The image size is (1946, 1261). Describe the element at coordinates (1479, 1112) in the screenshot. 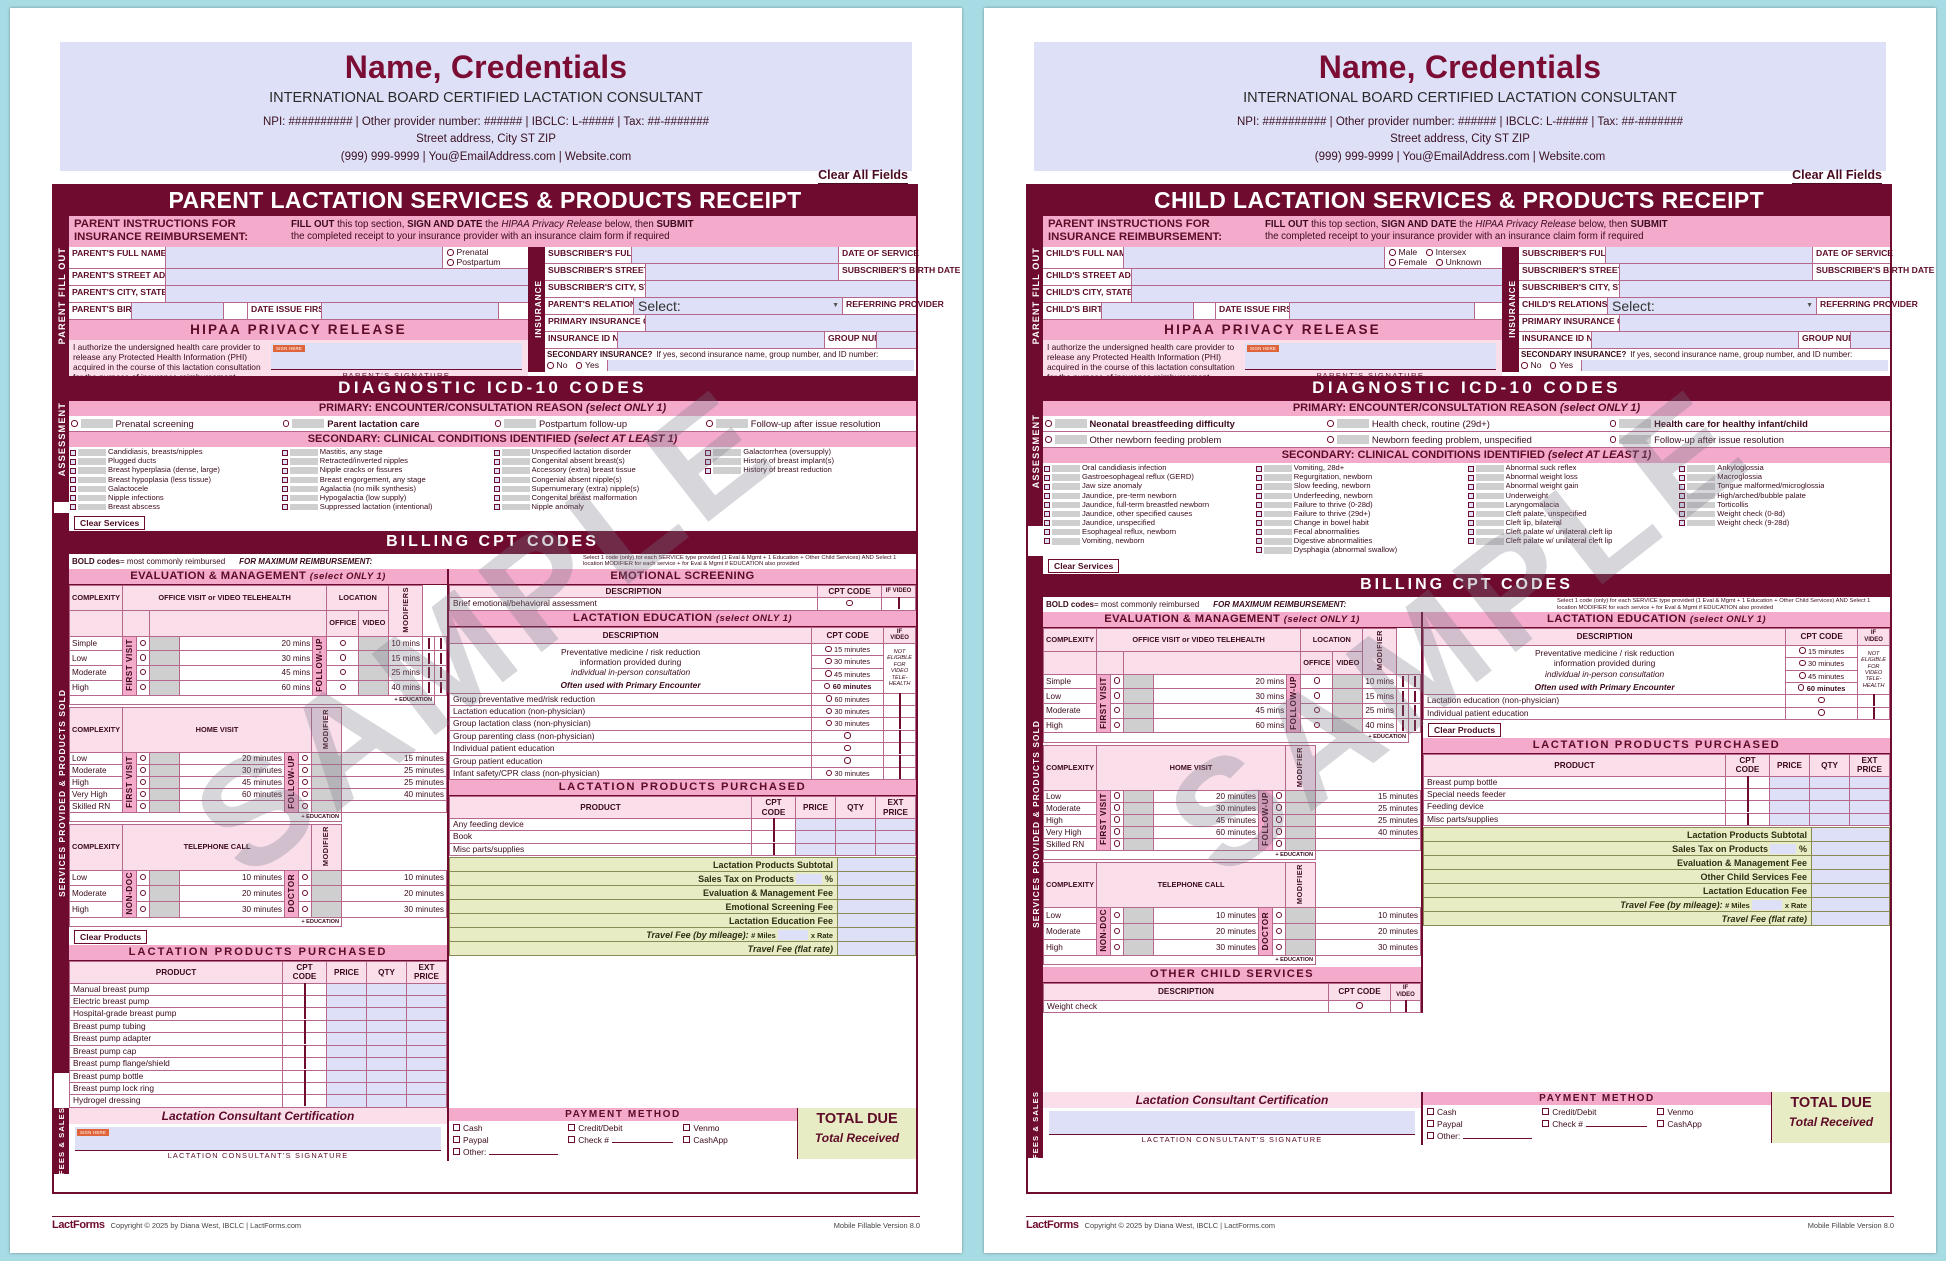

I see `payment-method-item: Cash` at that location.